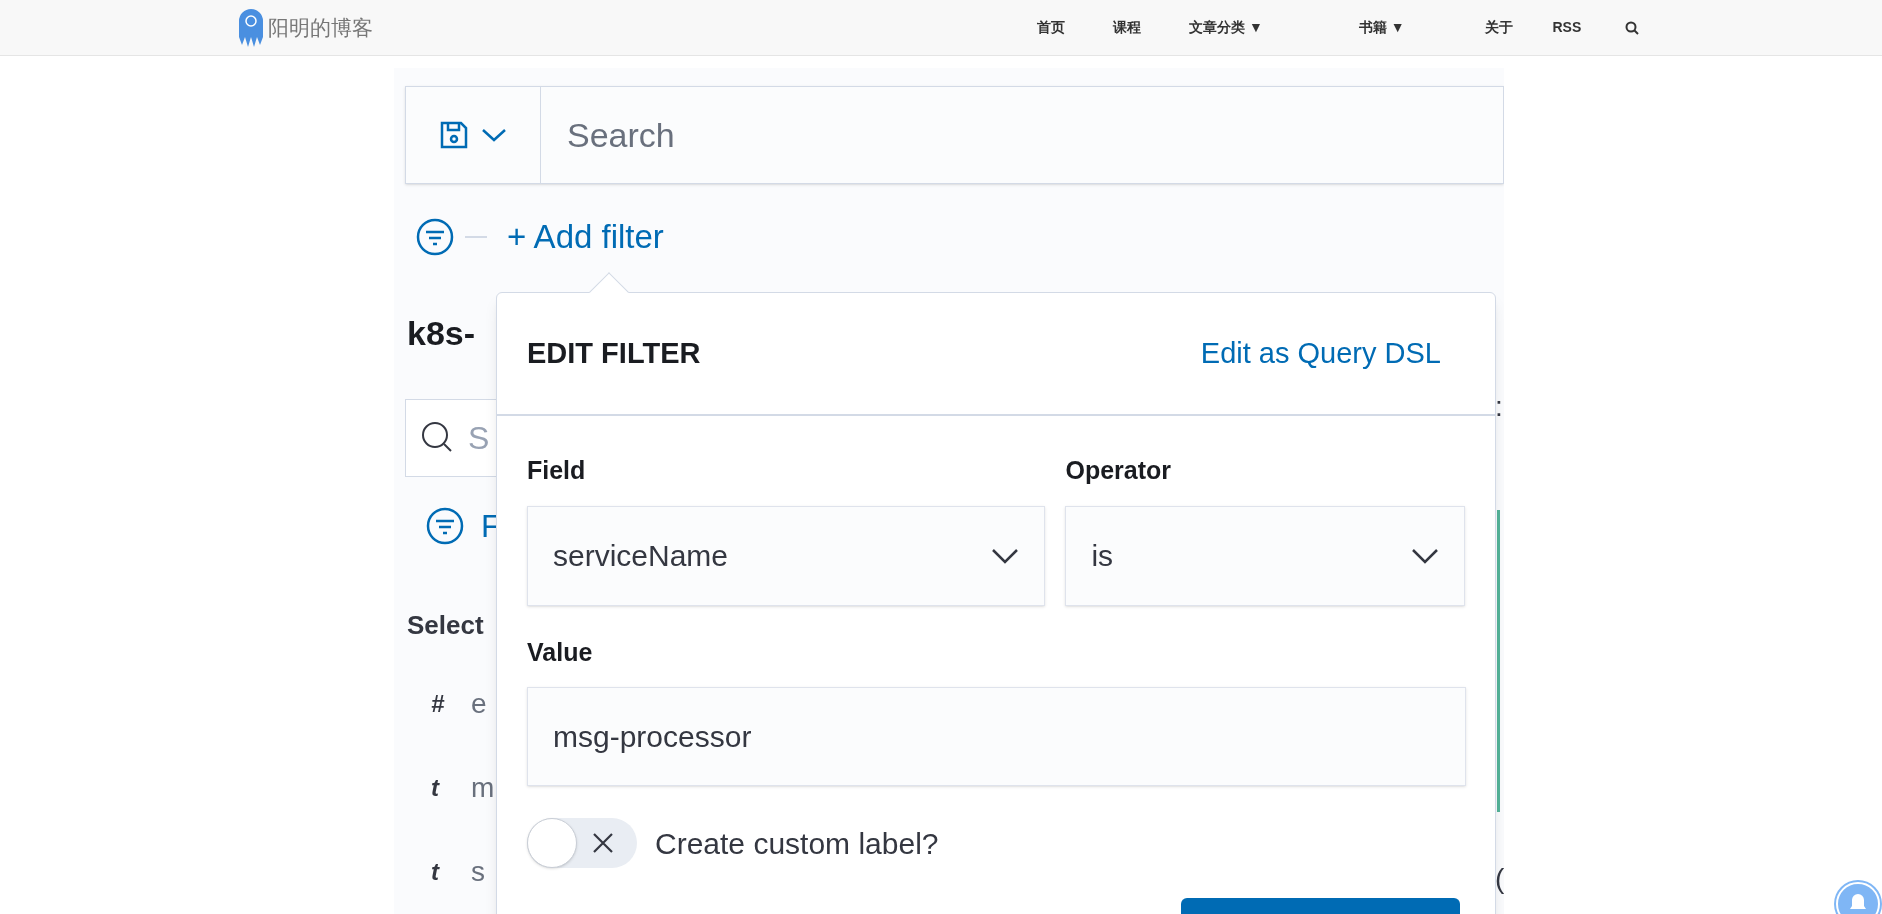  What do you see at coordinates (1632, 27) in the screenshot?
I see `search-icon` at bounding box center [1632, 27].